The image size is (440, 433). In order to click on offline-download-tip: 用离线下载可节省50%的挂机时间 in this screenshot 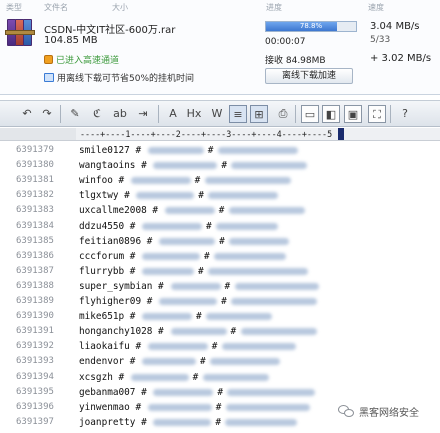, I will do `click(119, 77)`.